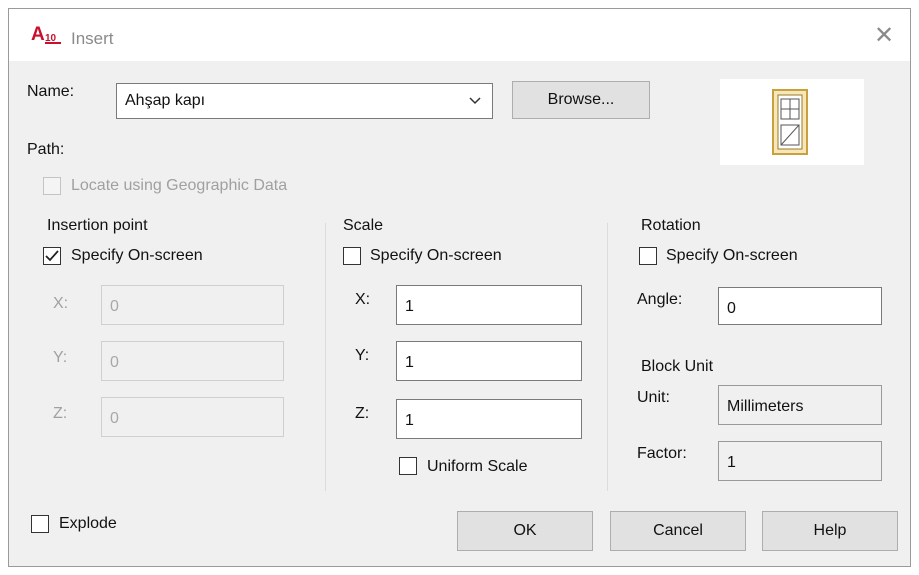  Describe the element at coordinates (477, 466) in the screenshot. I see `uniform-scale-label: Uniform Scale` at that location.